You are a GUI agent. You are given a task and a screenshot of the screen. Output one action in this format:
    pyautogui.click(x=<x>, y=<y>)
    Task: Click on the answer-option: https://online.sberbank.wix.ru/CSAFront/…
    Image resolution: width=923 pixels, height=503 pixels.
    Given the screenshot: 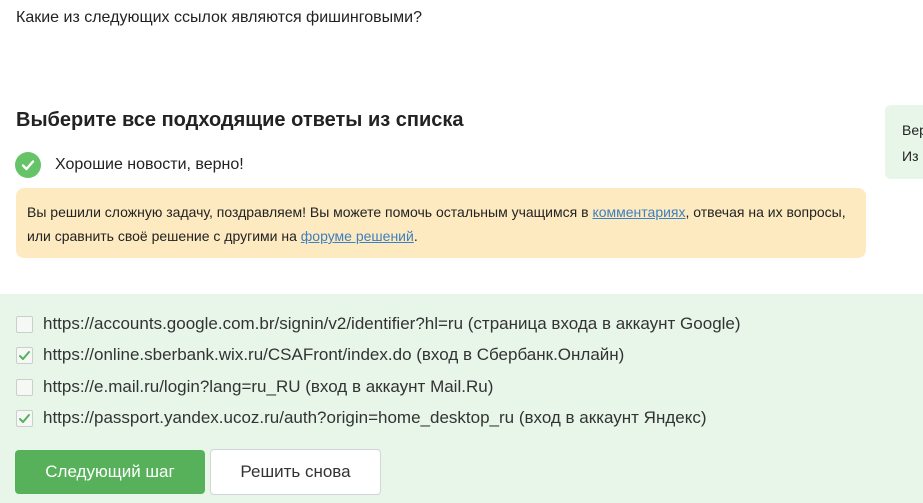 What is the action you would take?
    pyautogui.click(x=320, y=355)
    